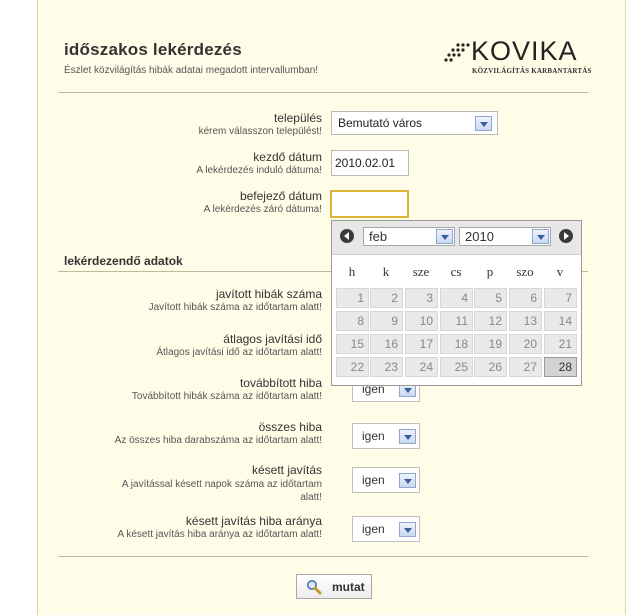 This screenshot has height=615, width=632. I want to click on year-select: 2010, so click(505, 236).